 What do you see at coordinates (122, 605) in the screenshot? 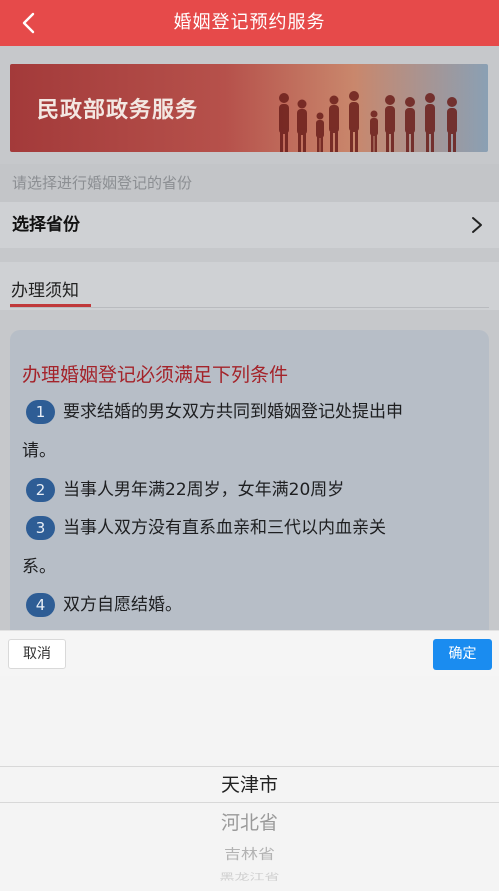
I see `item-text: 双方自愿结婚。` at bounding box center [122, 605].